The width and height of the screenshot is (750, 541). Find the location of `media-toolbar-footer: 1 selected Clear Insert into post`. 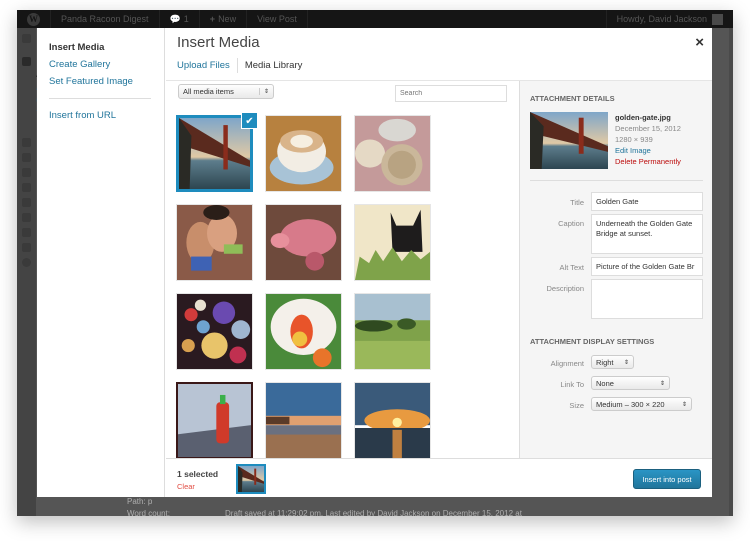

media-toolbar-footer: 1 selected Clear Insert into post is located at coordinates (439, 477).